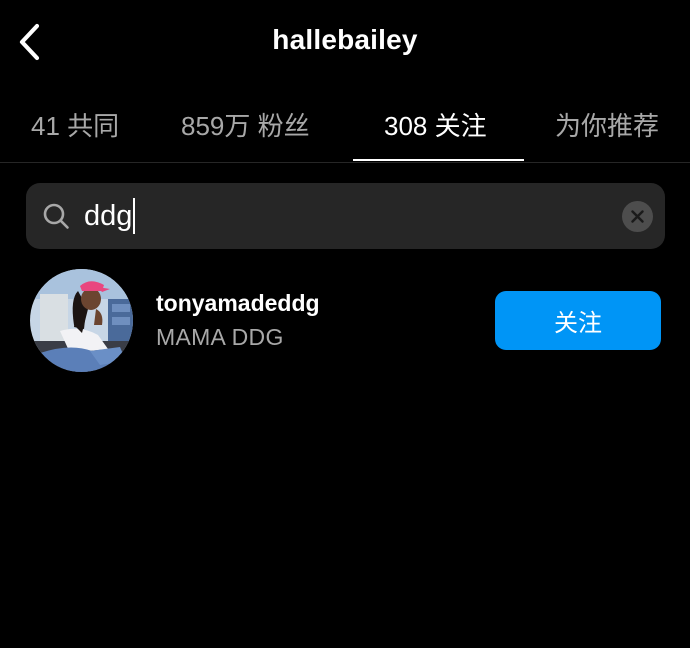  I want to click on search-input: ddg, so click(110, 216).